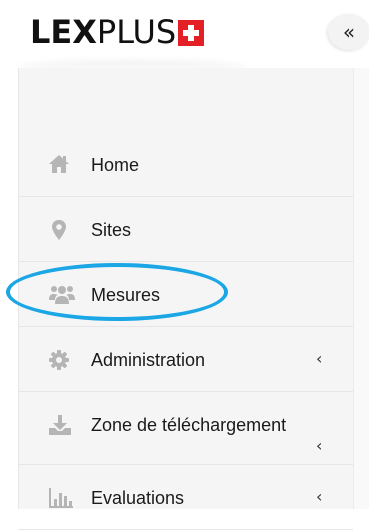  Describe the element at coordinates (126, 295) in the screenshot. I see `sidebar-item-label: Mesures` at that location.